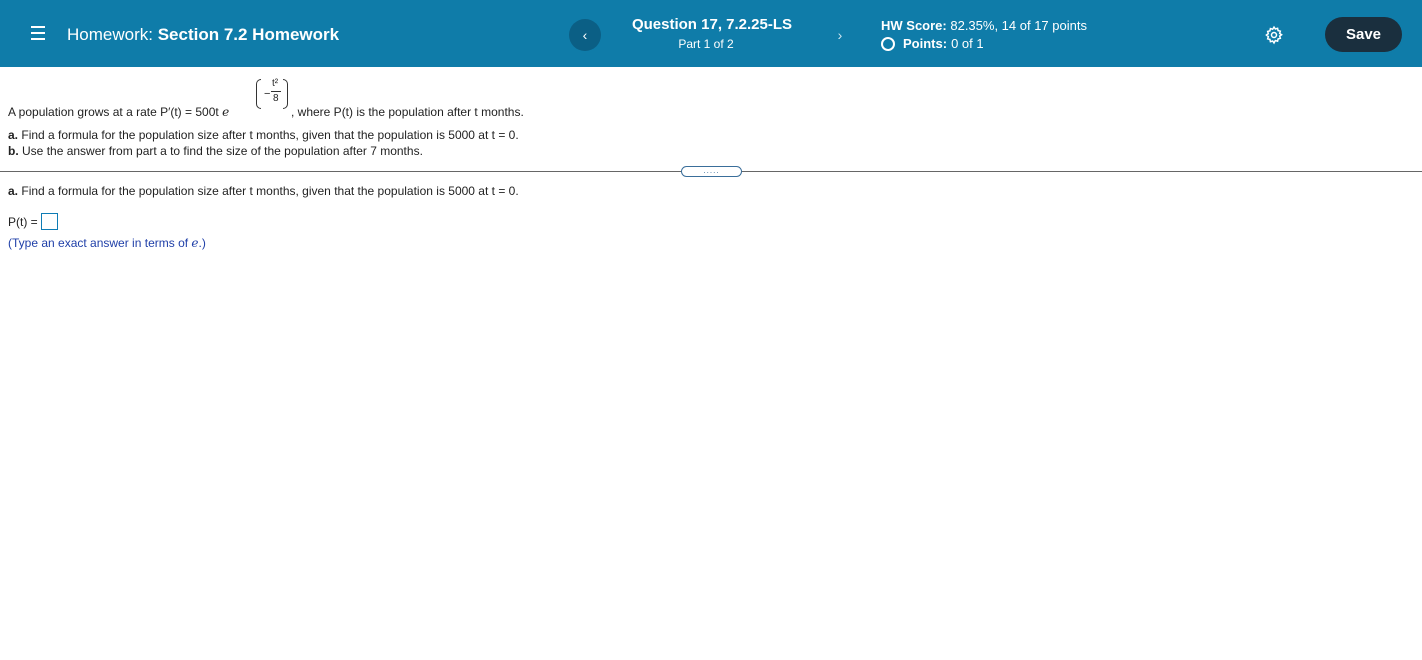 The height and width of the screenshot is (660, 1422). I want to click on chevron-right-icon: ›, so click(840, 35).